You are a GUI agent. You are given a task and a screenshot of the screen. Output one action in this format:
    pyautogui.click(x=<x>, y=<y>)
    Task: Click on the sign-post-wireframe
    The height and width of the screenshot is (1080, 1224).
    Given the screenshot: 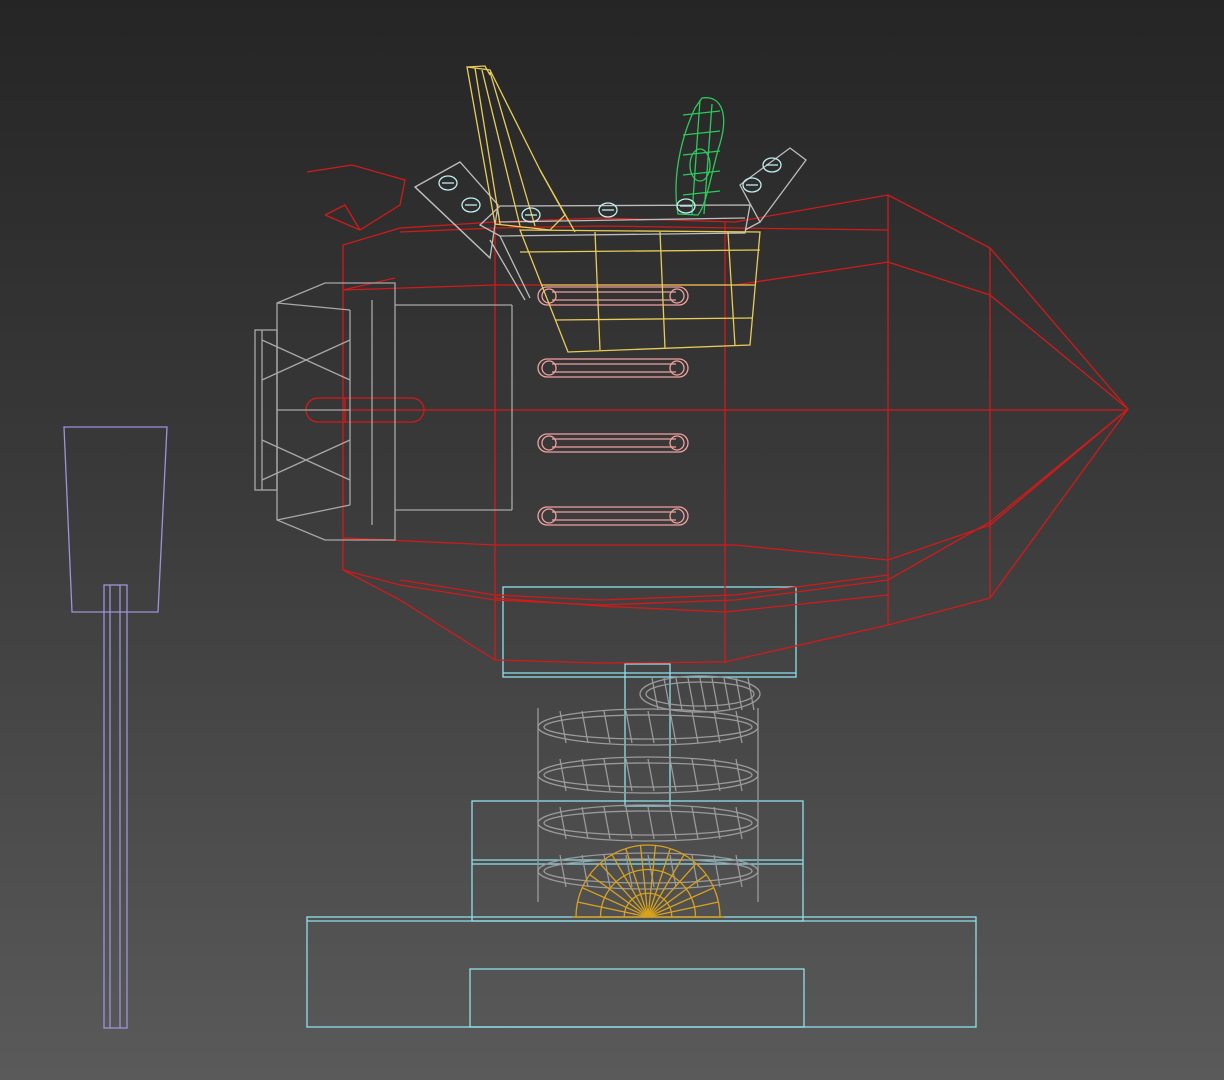 What is the action you would take?
    pyautogui.click(x=115, y=727)
    